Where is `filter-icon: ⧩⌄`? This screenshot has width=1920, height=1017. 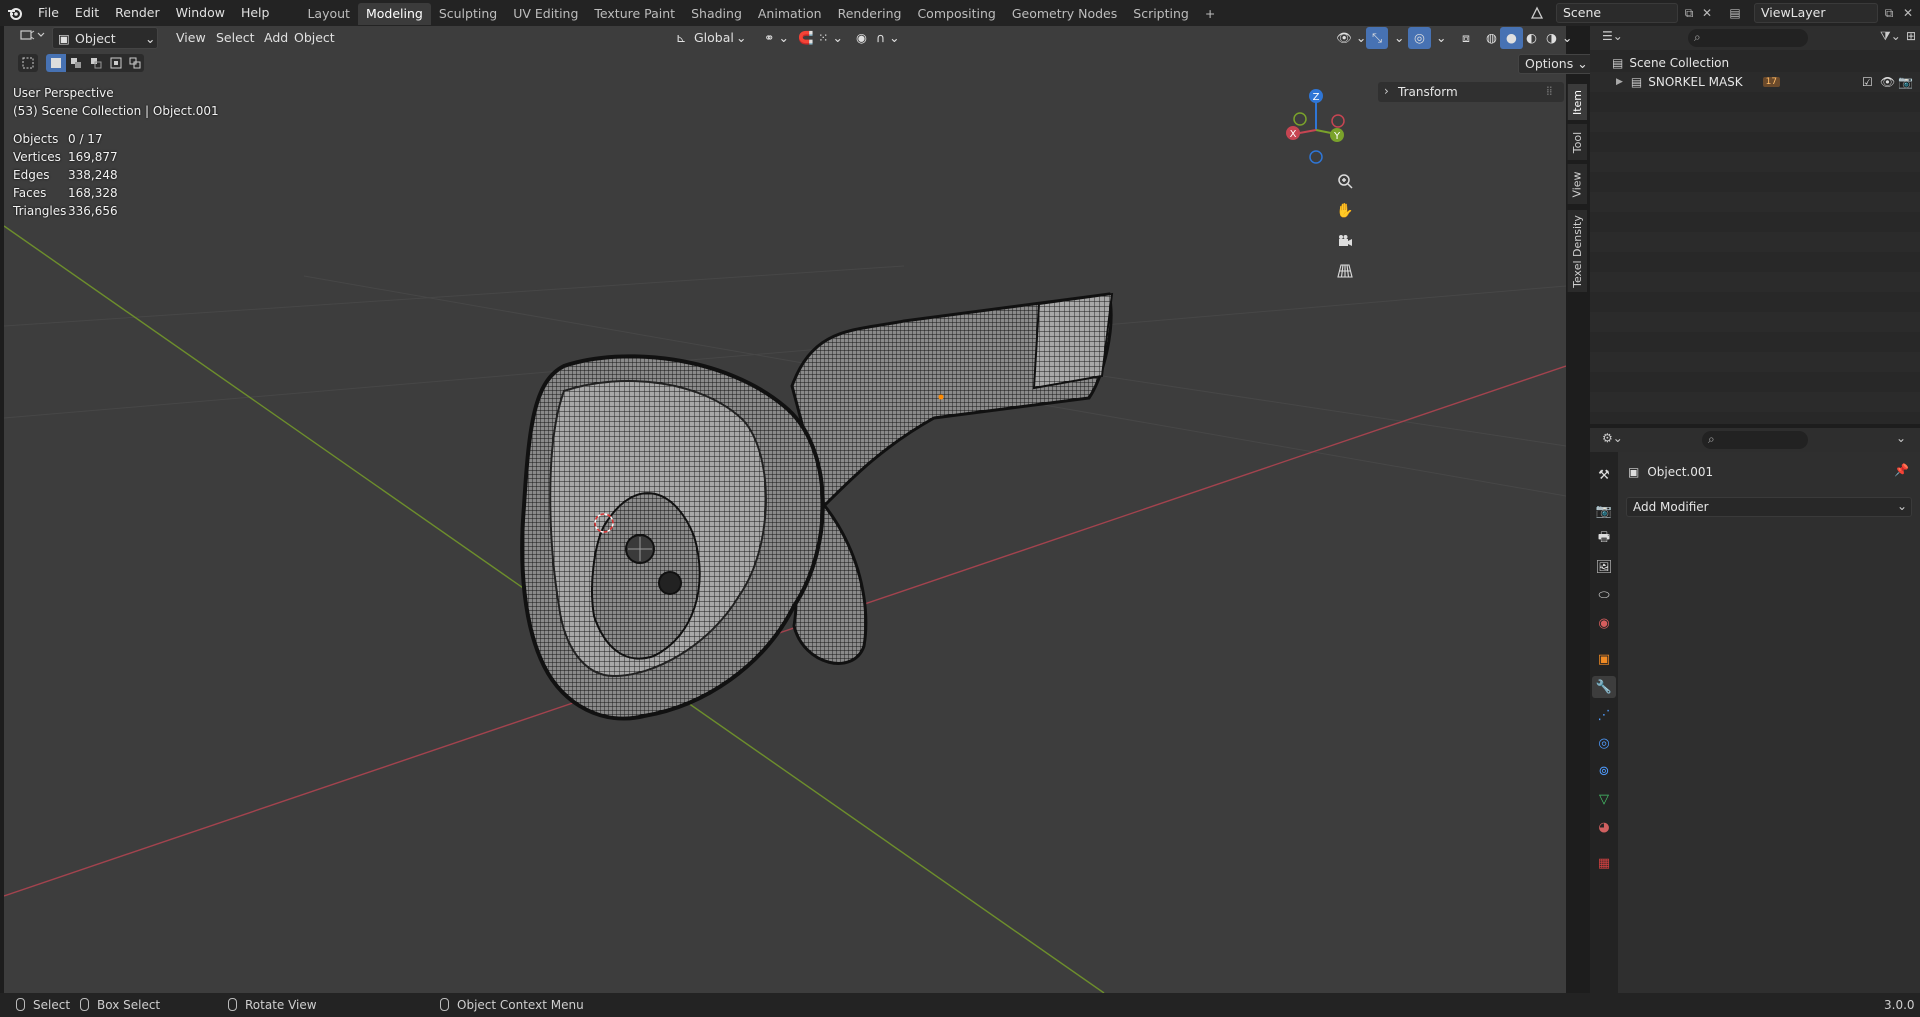 filter-icon: ⧩⌄ is located at coordinates (1890, 36).